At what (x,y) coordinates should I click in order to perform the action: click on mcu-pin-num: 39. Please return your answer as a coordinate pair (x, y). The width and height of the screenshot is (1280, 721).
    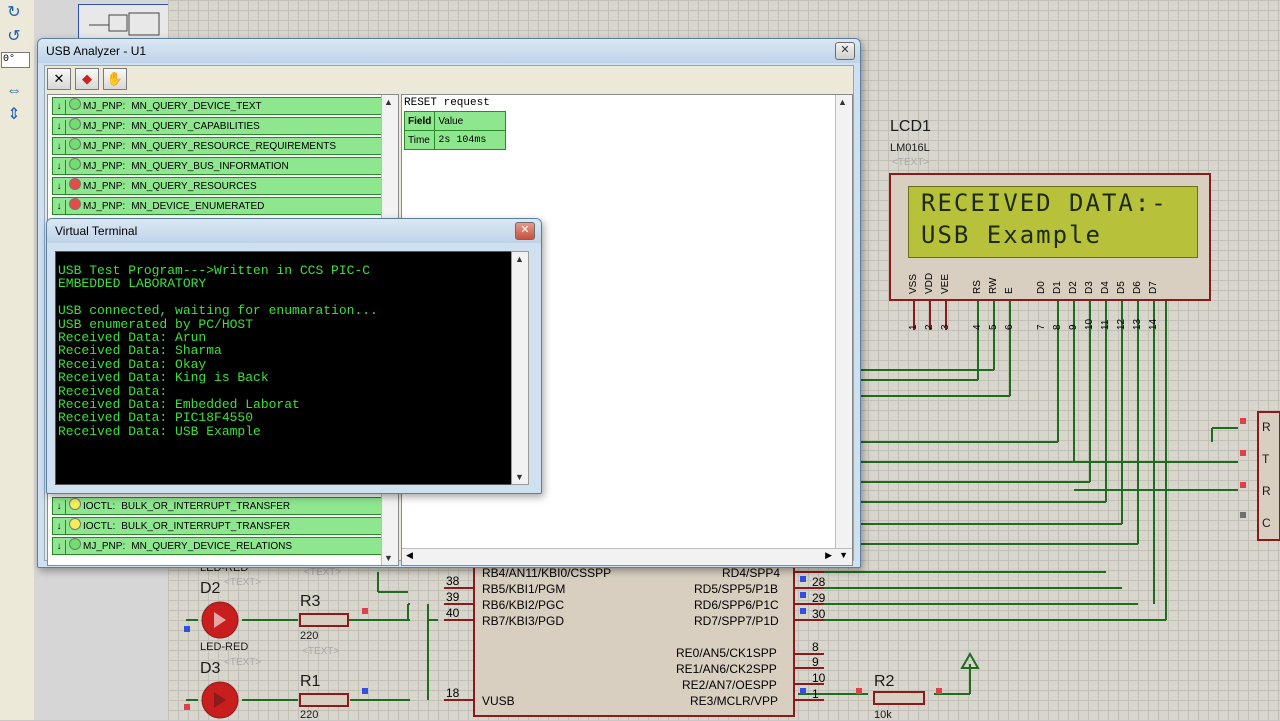
    Looking at the image, I should click on (453, 597).